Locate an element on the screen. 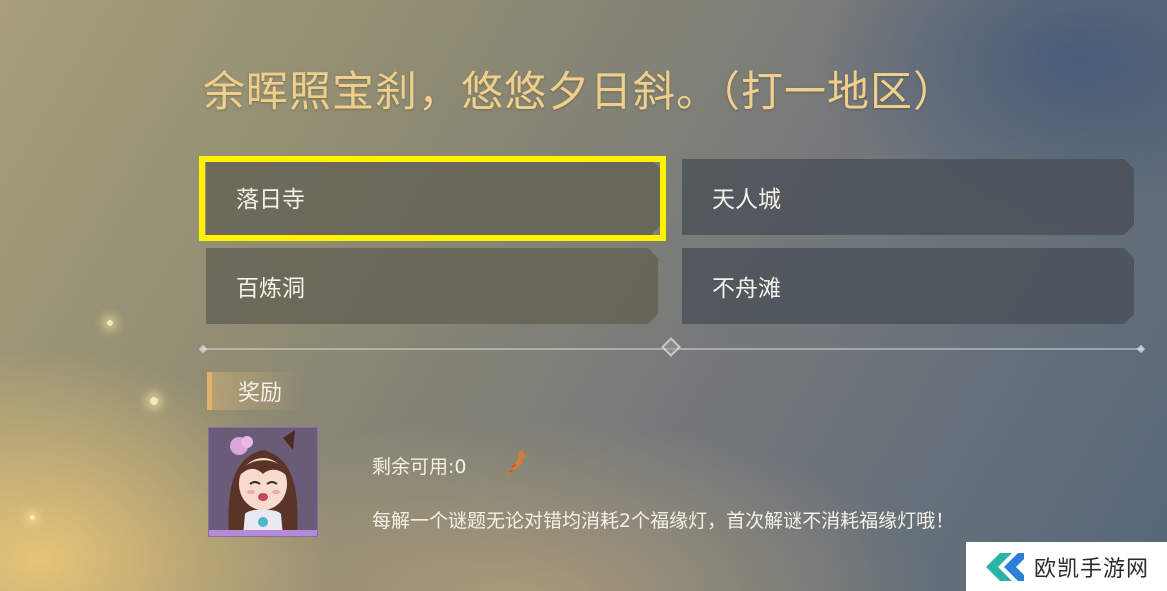 The height and width of the screenshot is (591, 1167). watermark-text: 欧凯手游网 is located at coordinates (1092, 569).